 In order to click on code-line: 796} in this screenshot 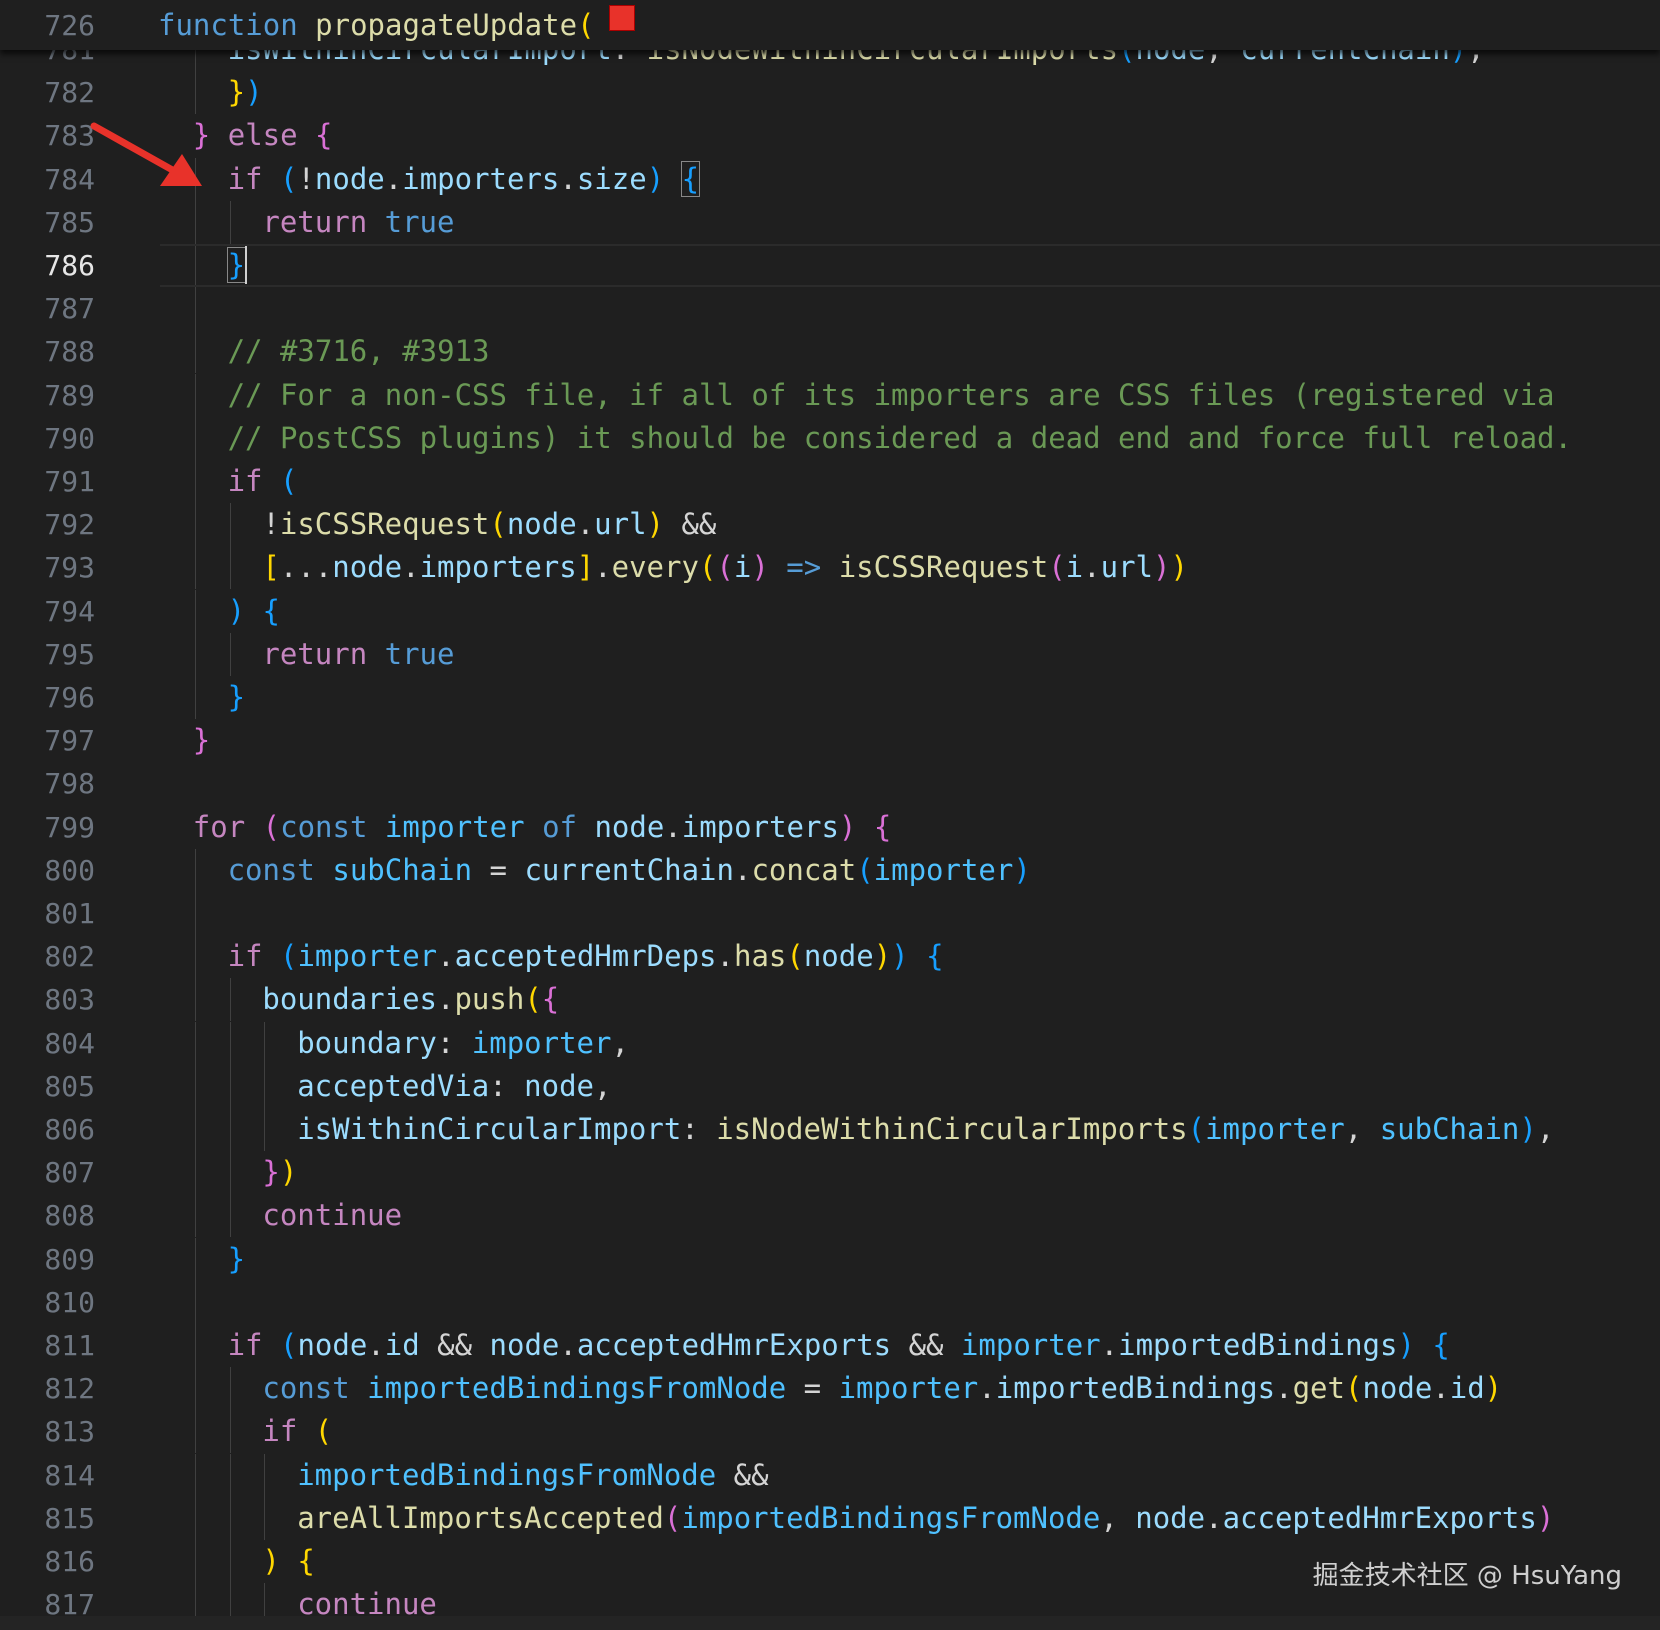, I will do `click(830, 697)`.